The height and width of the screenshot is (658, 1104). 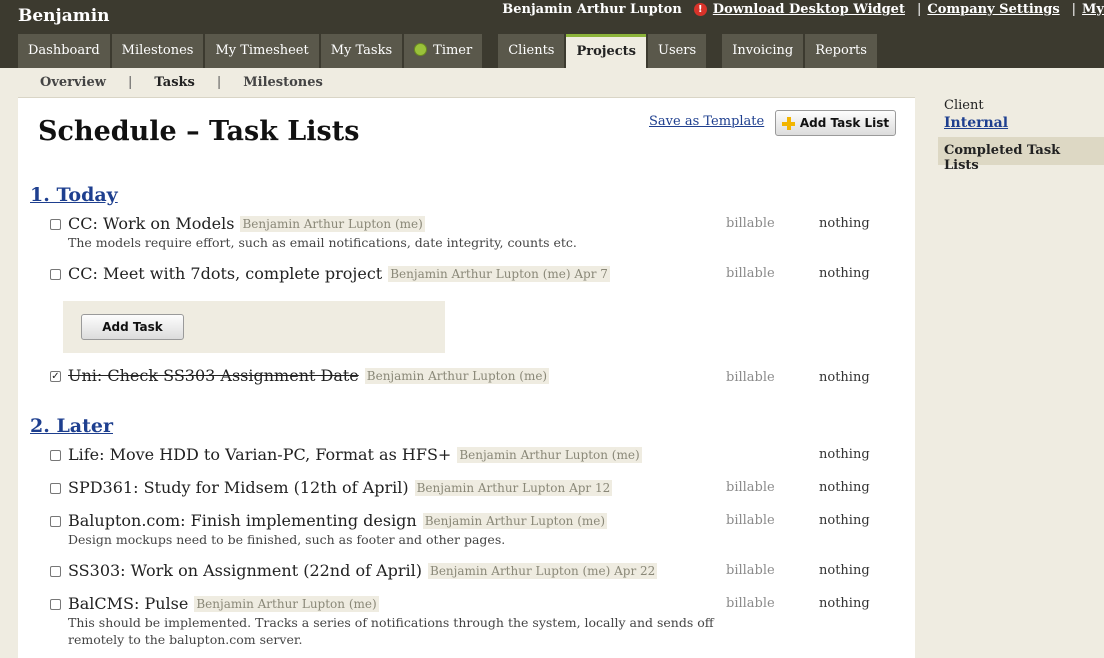 I want to click on company-settings-link: Company Settings, so click(x=993, y=9).